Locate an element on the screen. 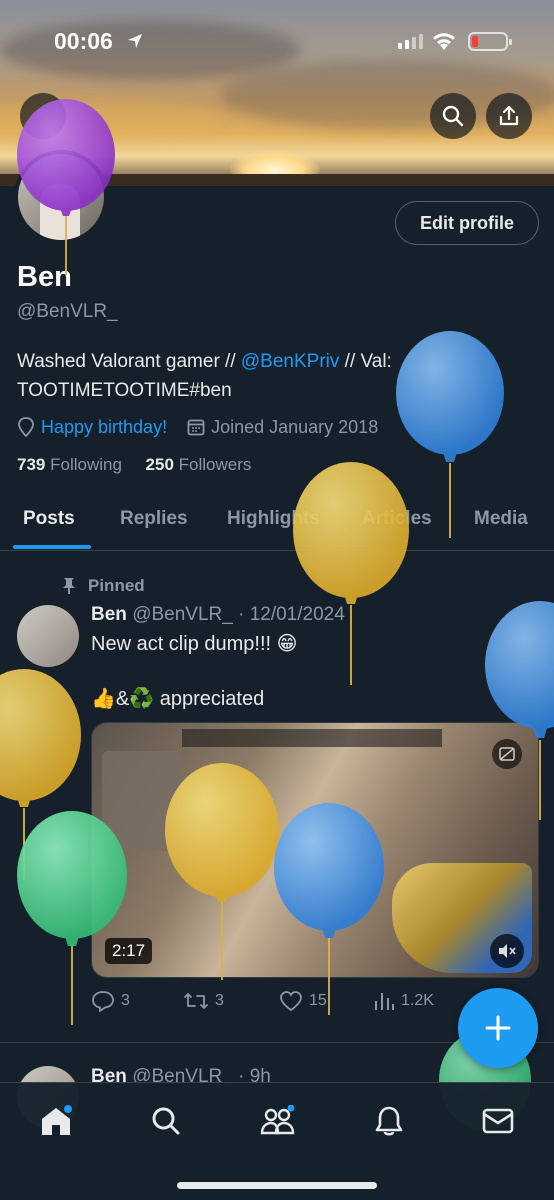  profile-meta: Happy birthday! Joined January 2018 is located at coordinates (197, 427).